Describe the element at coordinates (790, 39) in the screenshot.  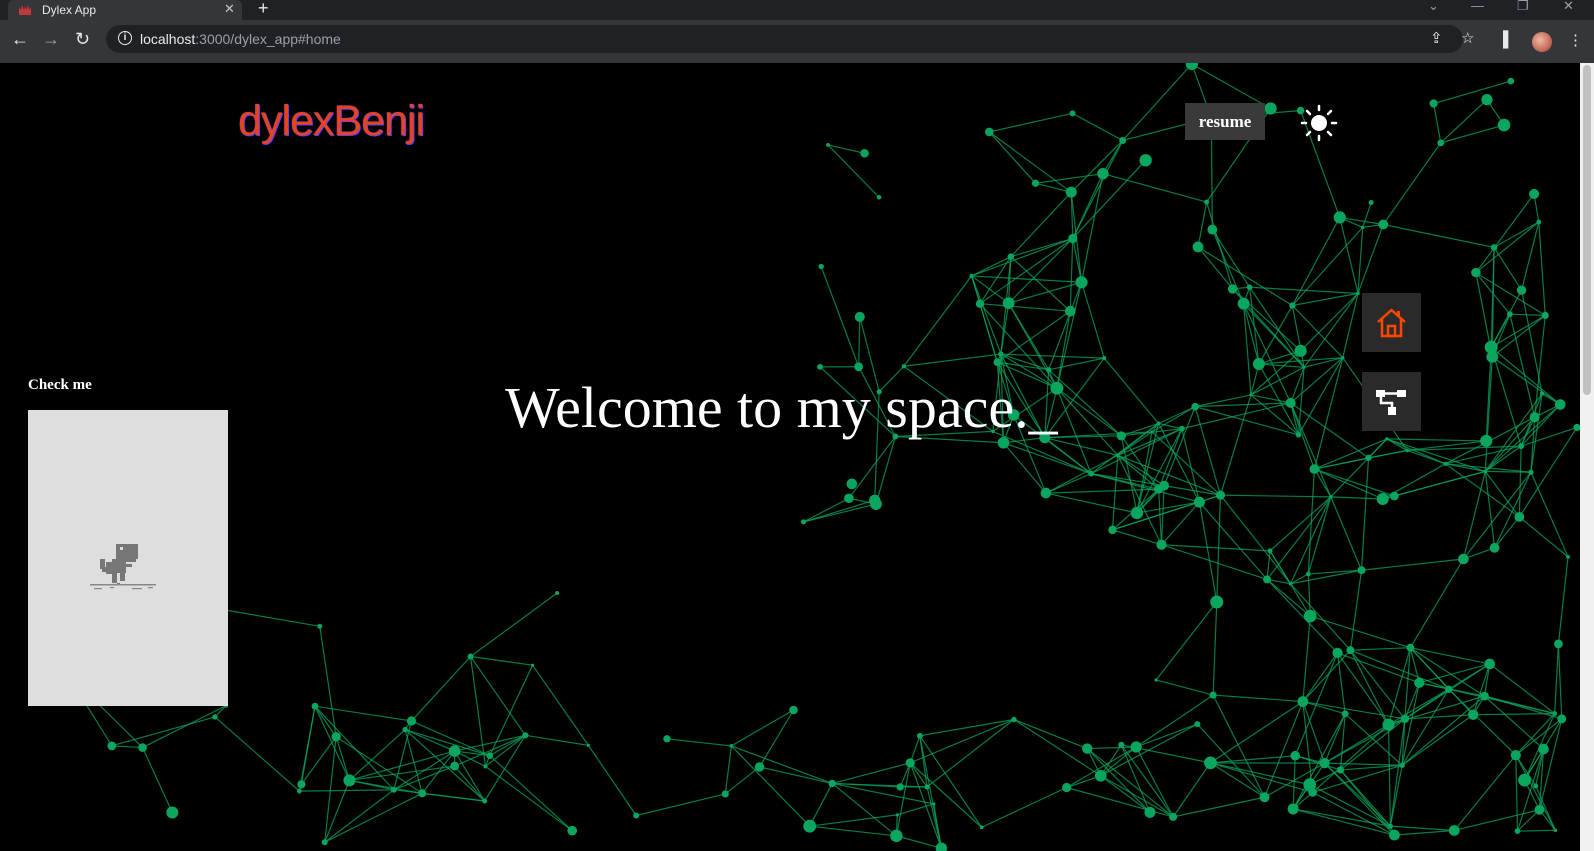
I see `address-bar: i localhost:3000/dylex_app#home ⇪ ☆` at that location.